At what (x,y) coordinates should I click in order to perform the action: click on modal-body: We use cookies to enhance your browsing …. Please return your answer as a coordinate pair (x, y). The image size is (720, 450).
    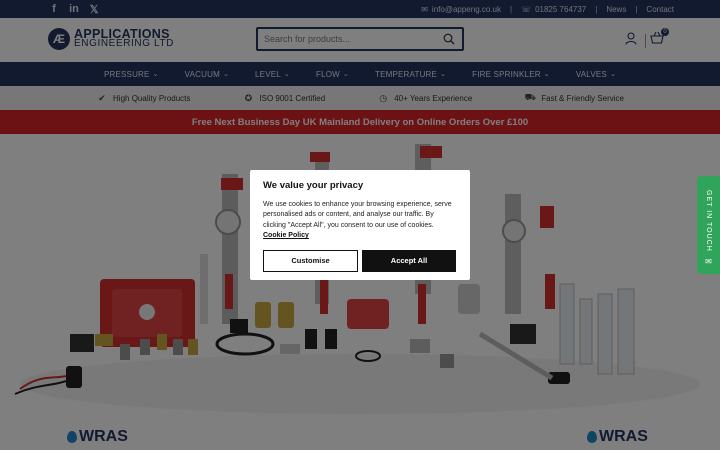
    Looking at the image, I should click on (357, 220).